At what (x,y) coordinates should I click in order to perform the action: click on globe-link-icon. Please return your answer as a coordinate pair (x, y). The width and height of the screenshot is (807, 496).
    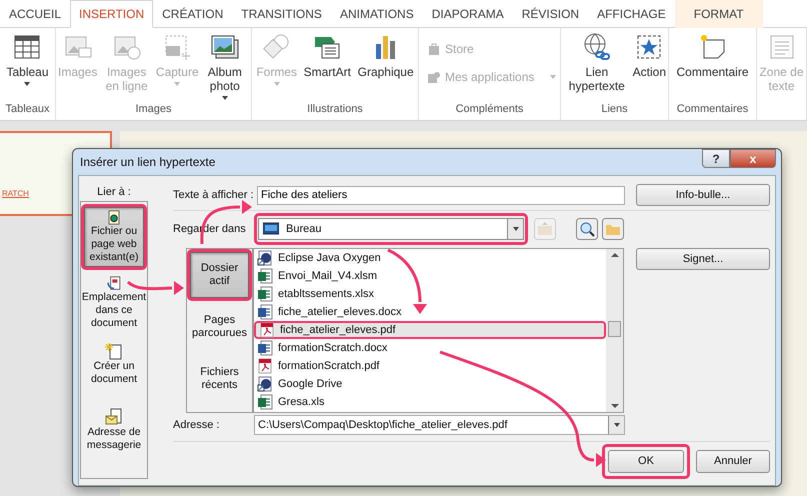
    Looking at the image, I should click on (597, 47).